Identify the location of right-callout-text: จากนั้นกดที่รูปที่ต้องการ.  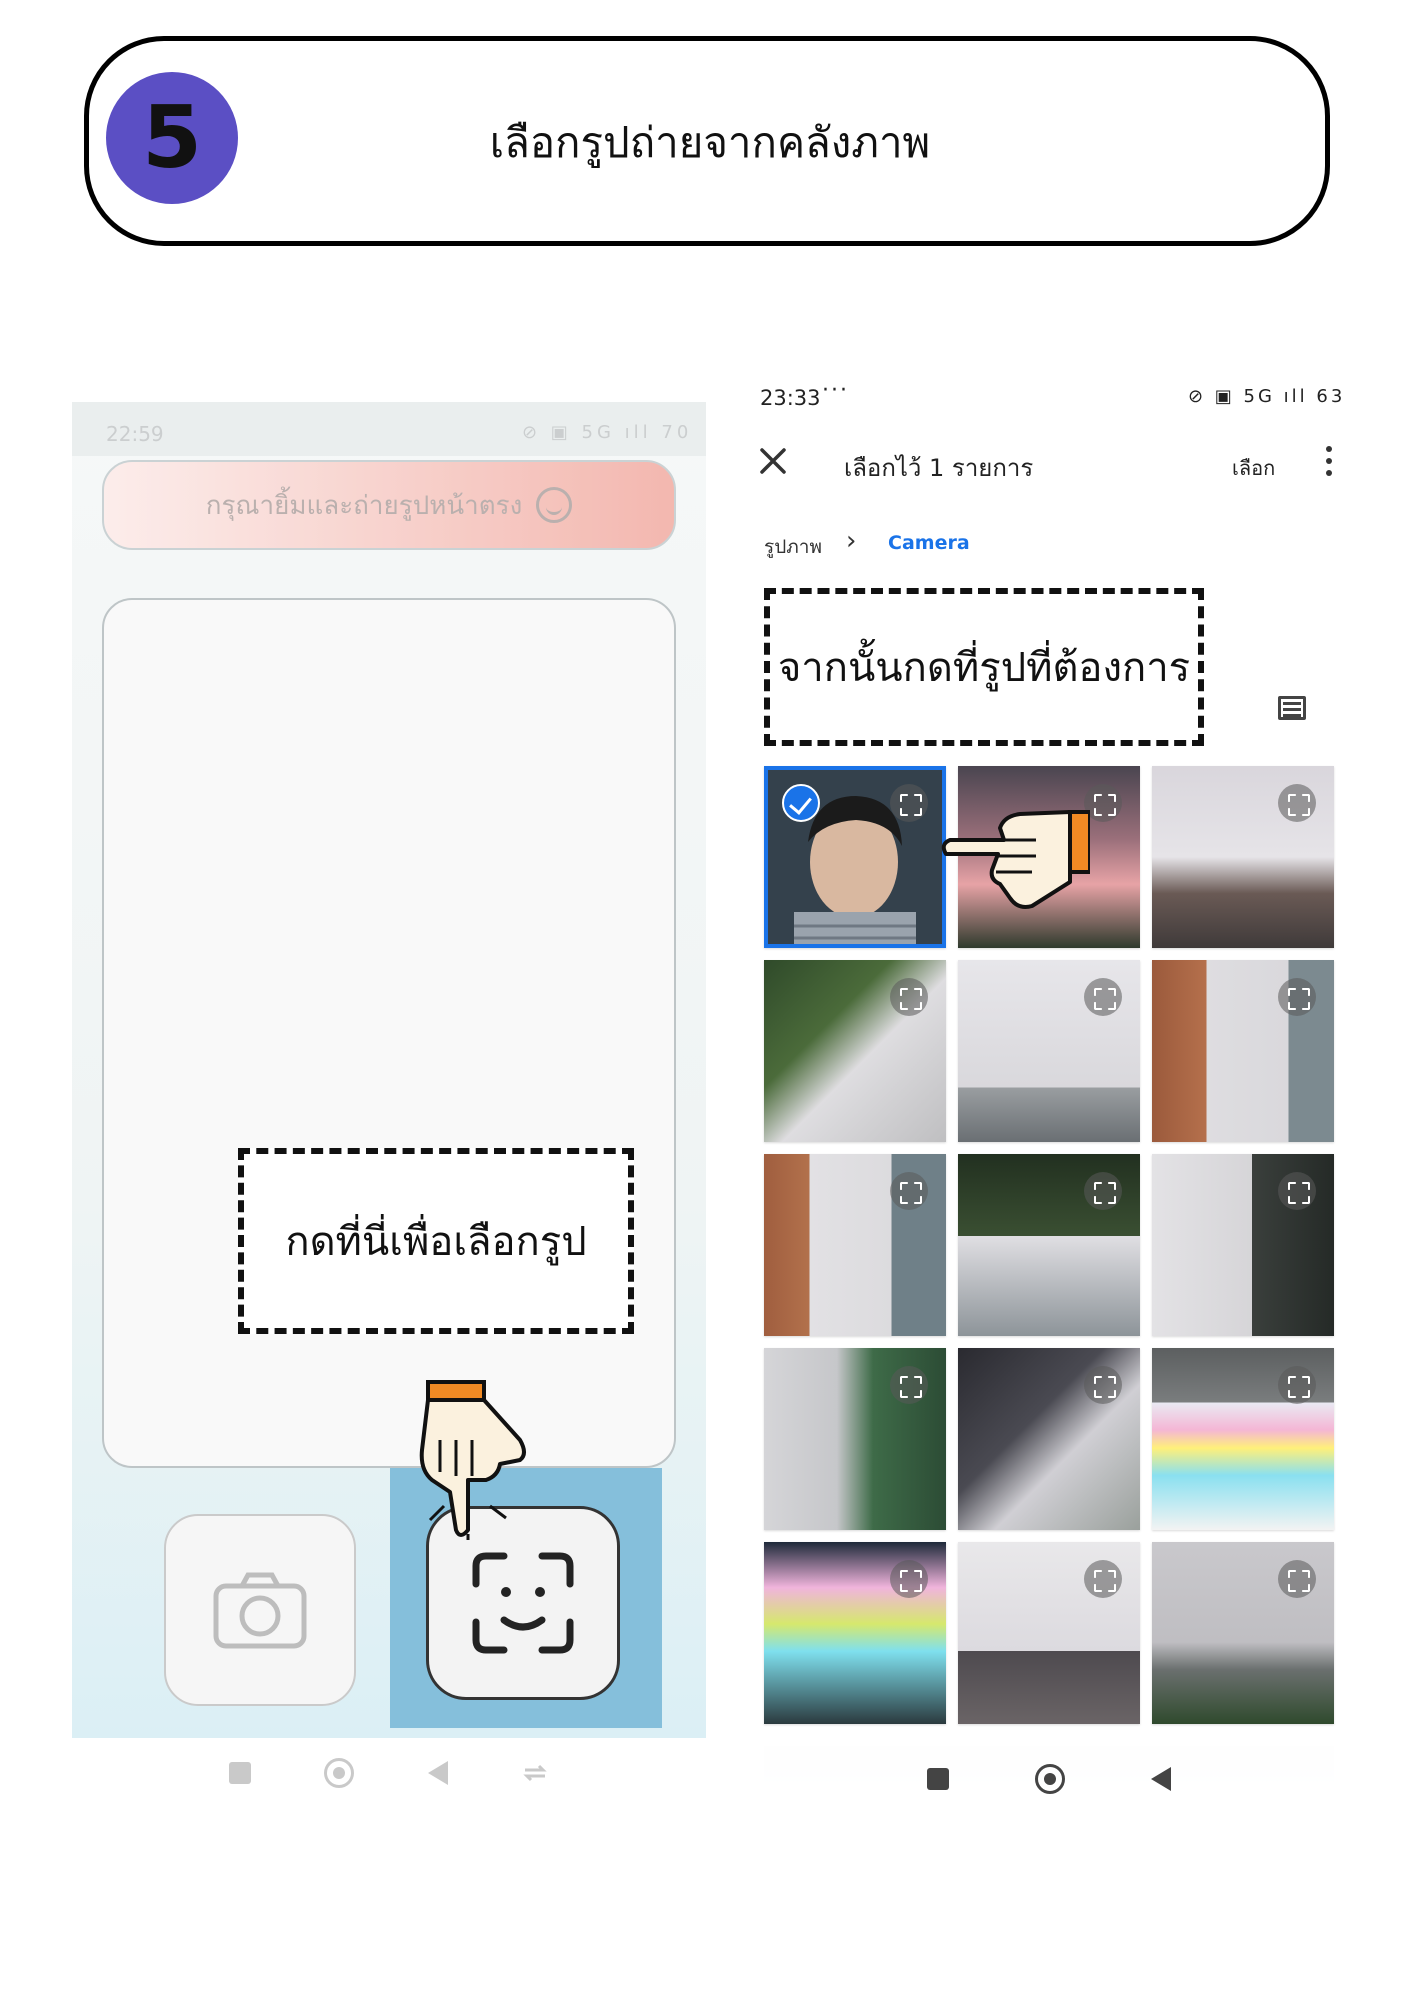
(984, 668).